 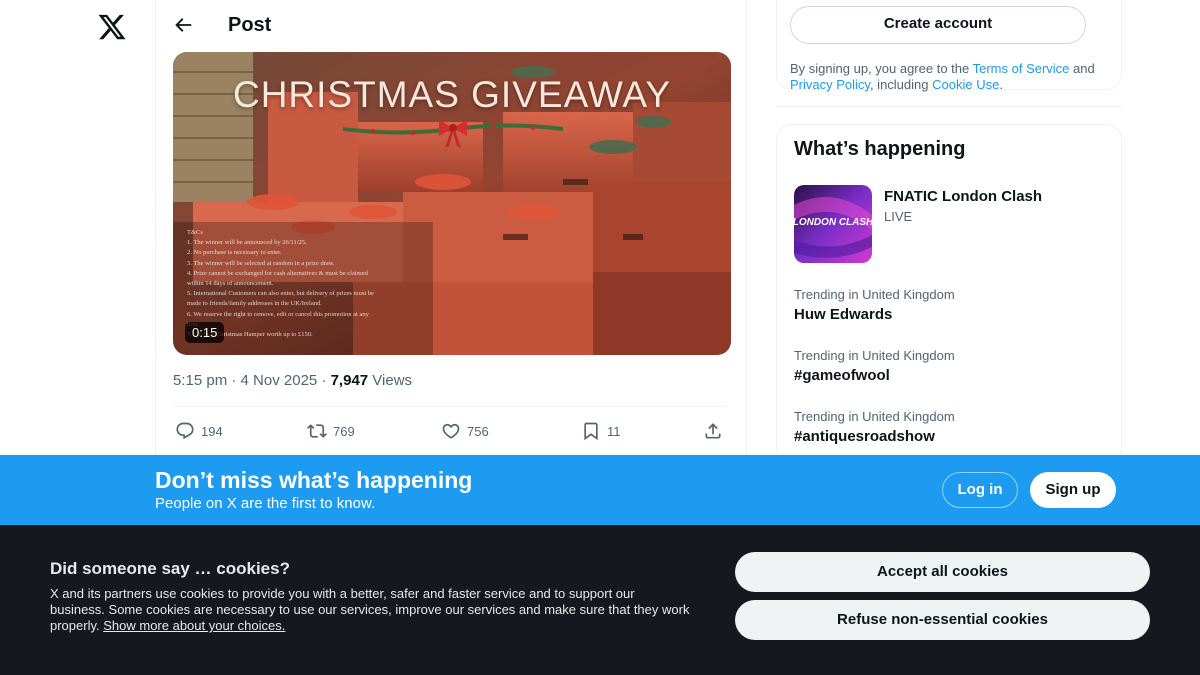 I want to click on trend-name: #gameofwool, so click(x=842, y=375).